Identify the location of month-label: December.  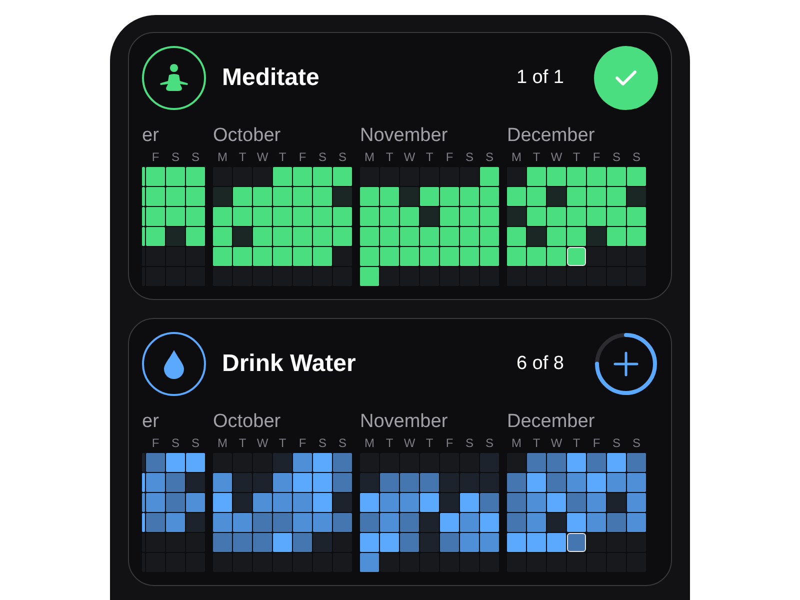
(551, 422).